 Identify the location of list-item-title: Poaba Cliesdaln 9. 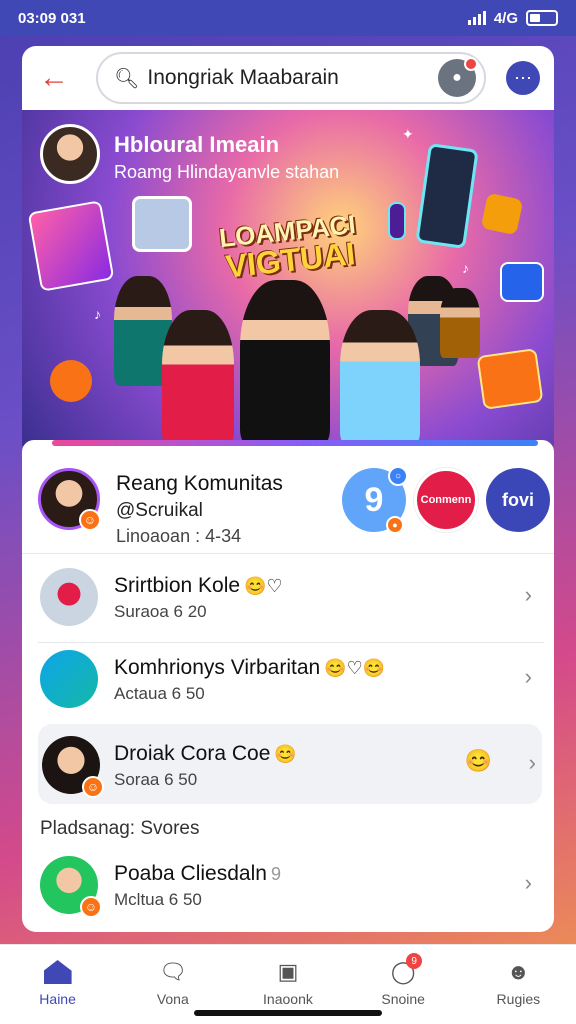
(197, 874).